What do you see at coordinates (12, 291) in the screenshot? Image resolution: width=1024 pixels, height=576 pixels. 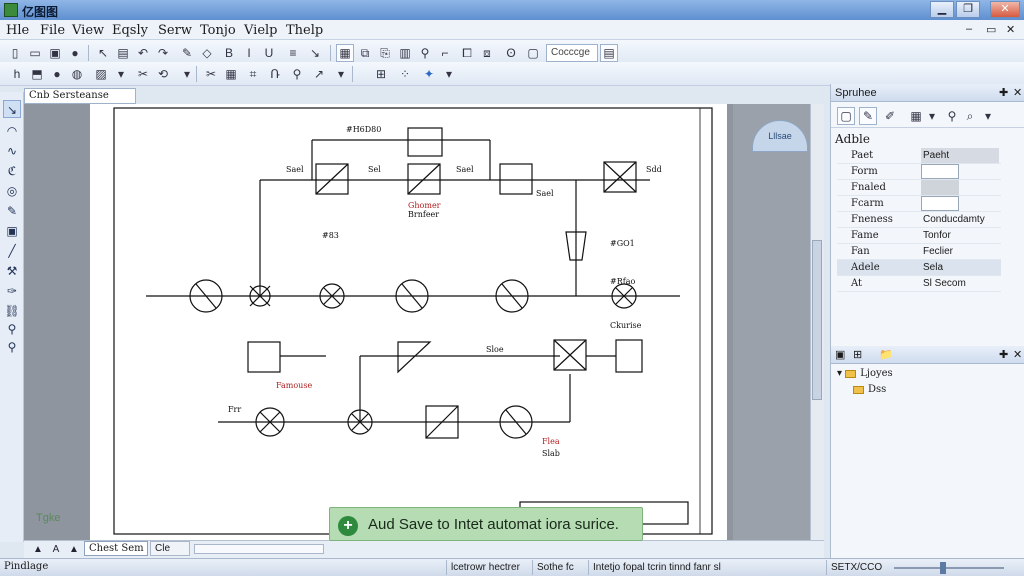 I see `pen-tool-icon: ✑` at bounding box center [12, 291].